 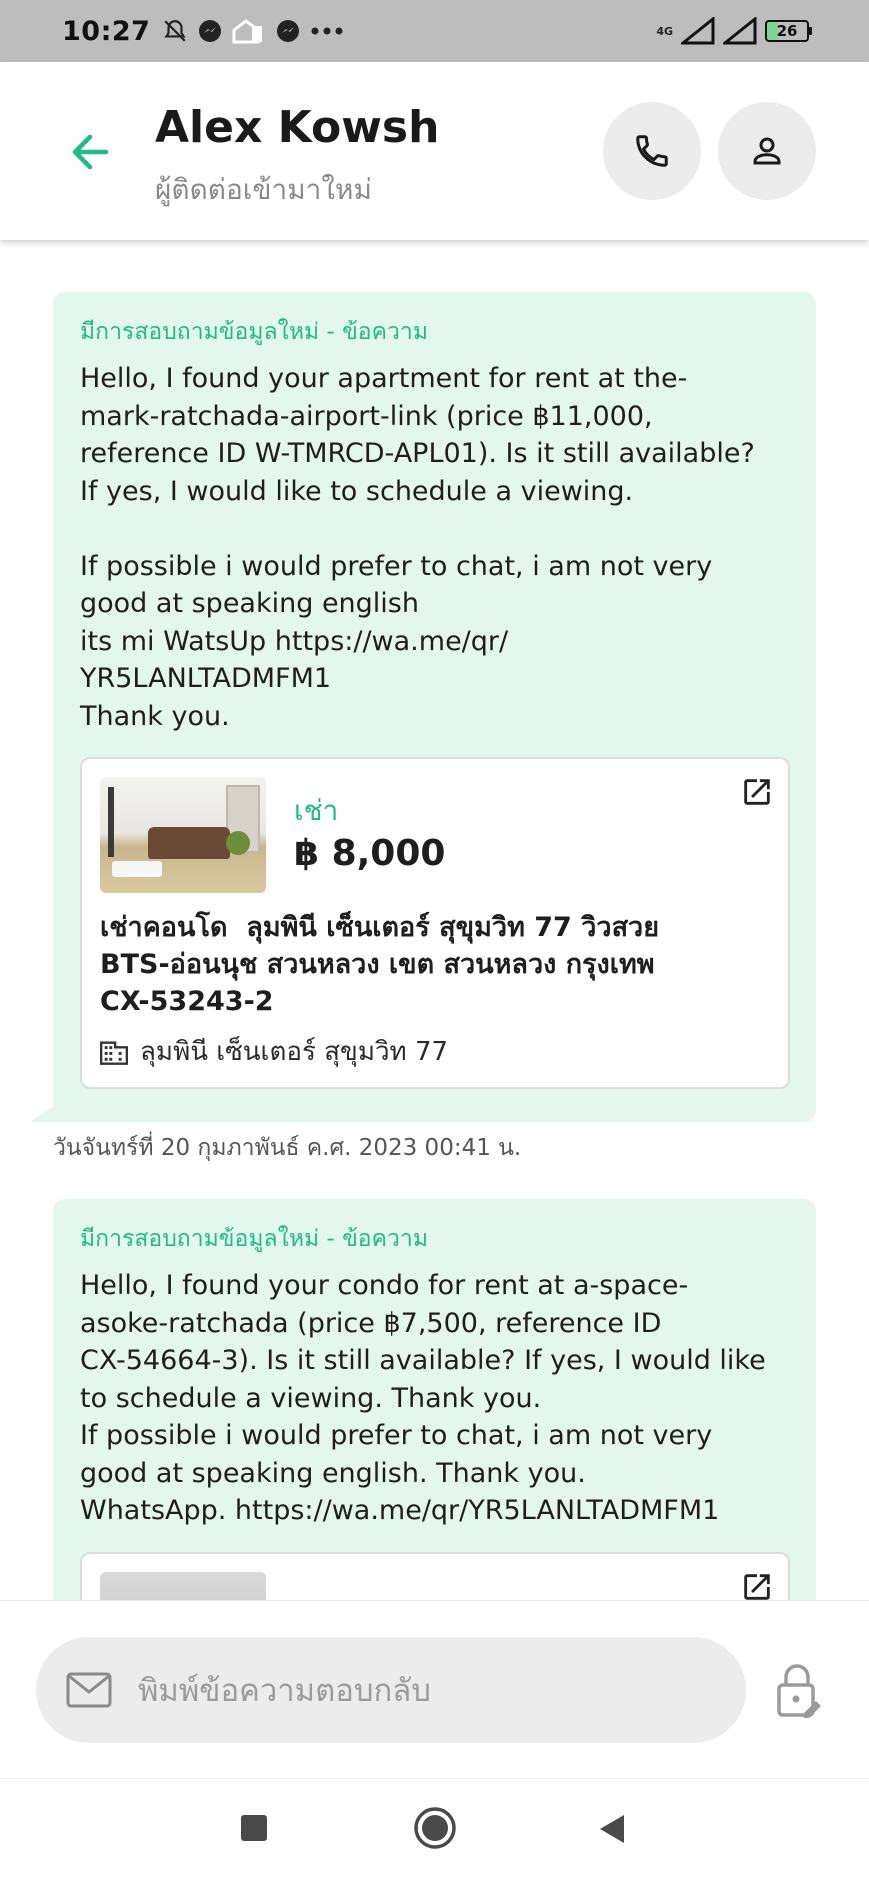 What do you see at coordinates (247, 31) in the screenshot?
I see `home-app-icon` at bounding box center [247, 31].